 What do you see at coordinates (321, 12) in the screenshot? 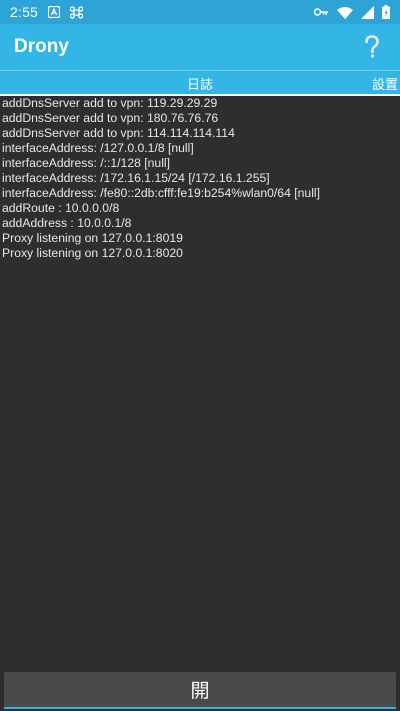
I see `vpn-key-icon` at bounding box center [321, 12].